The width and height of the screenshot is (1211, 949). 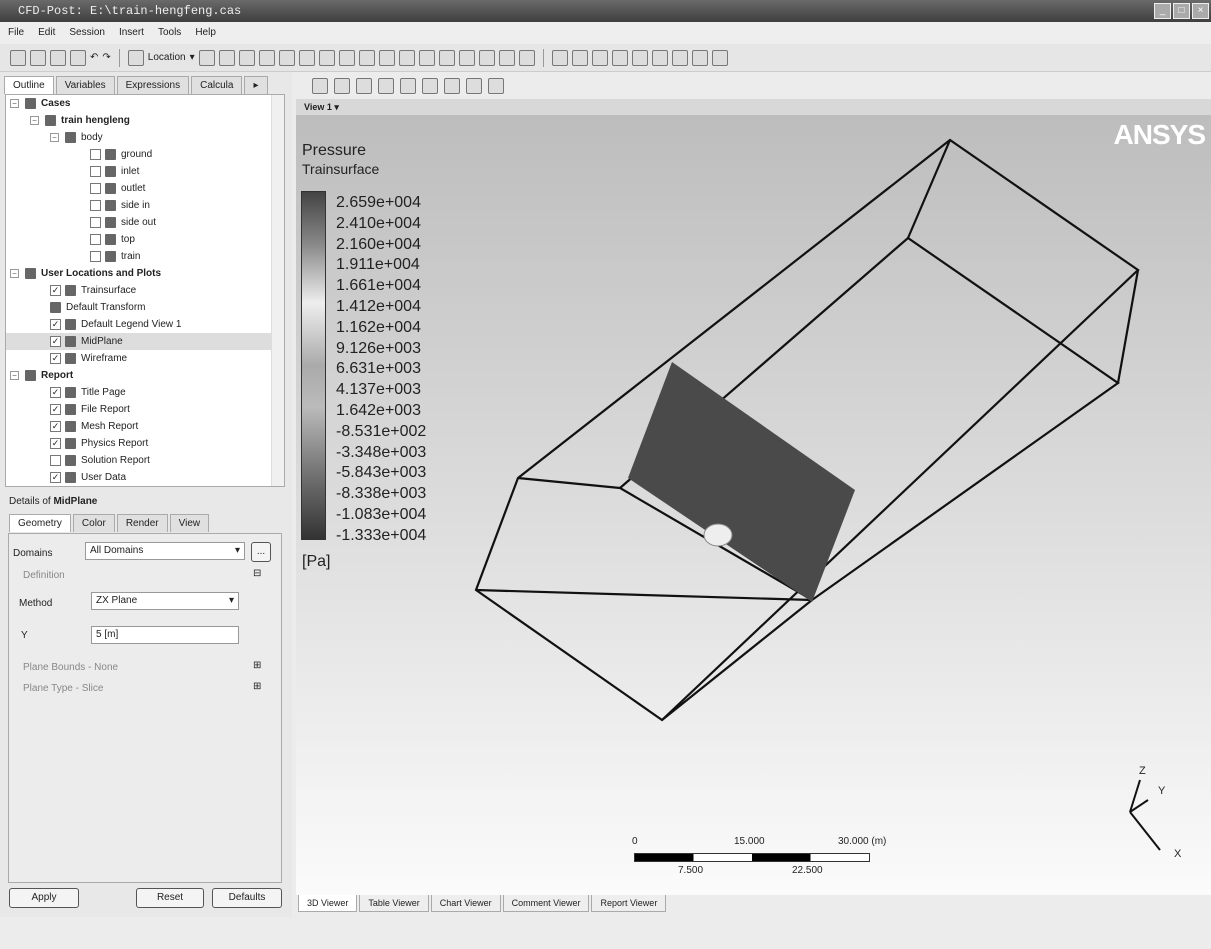 What do you see at coordinates (38, 57) in the screenshot?
I see `open-icon` at bounding box center [38, 57].